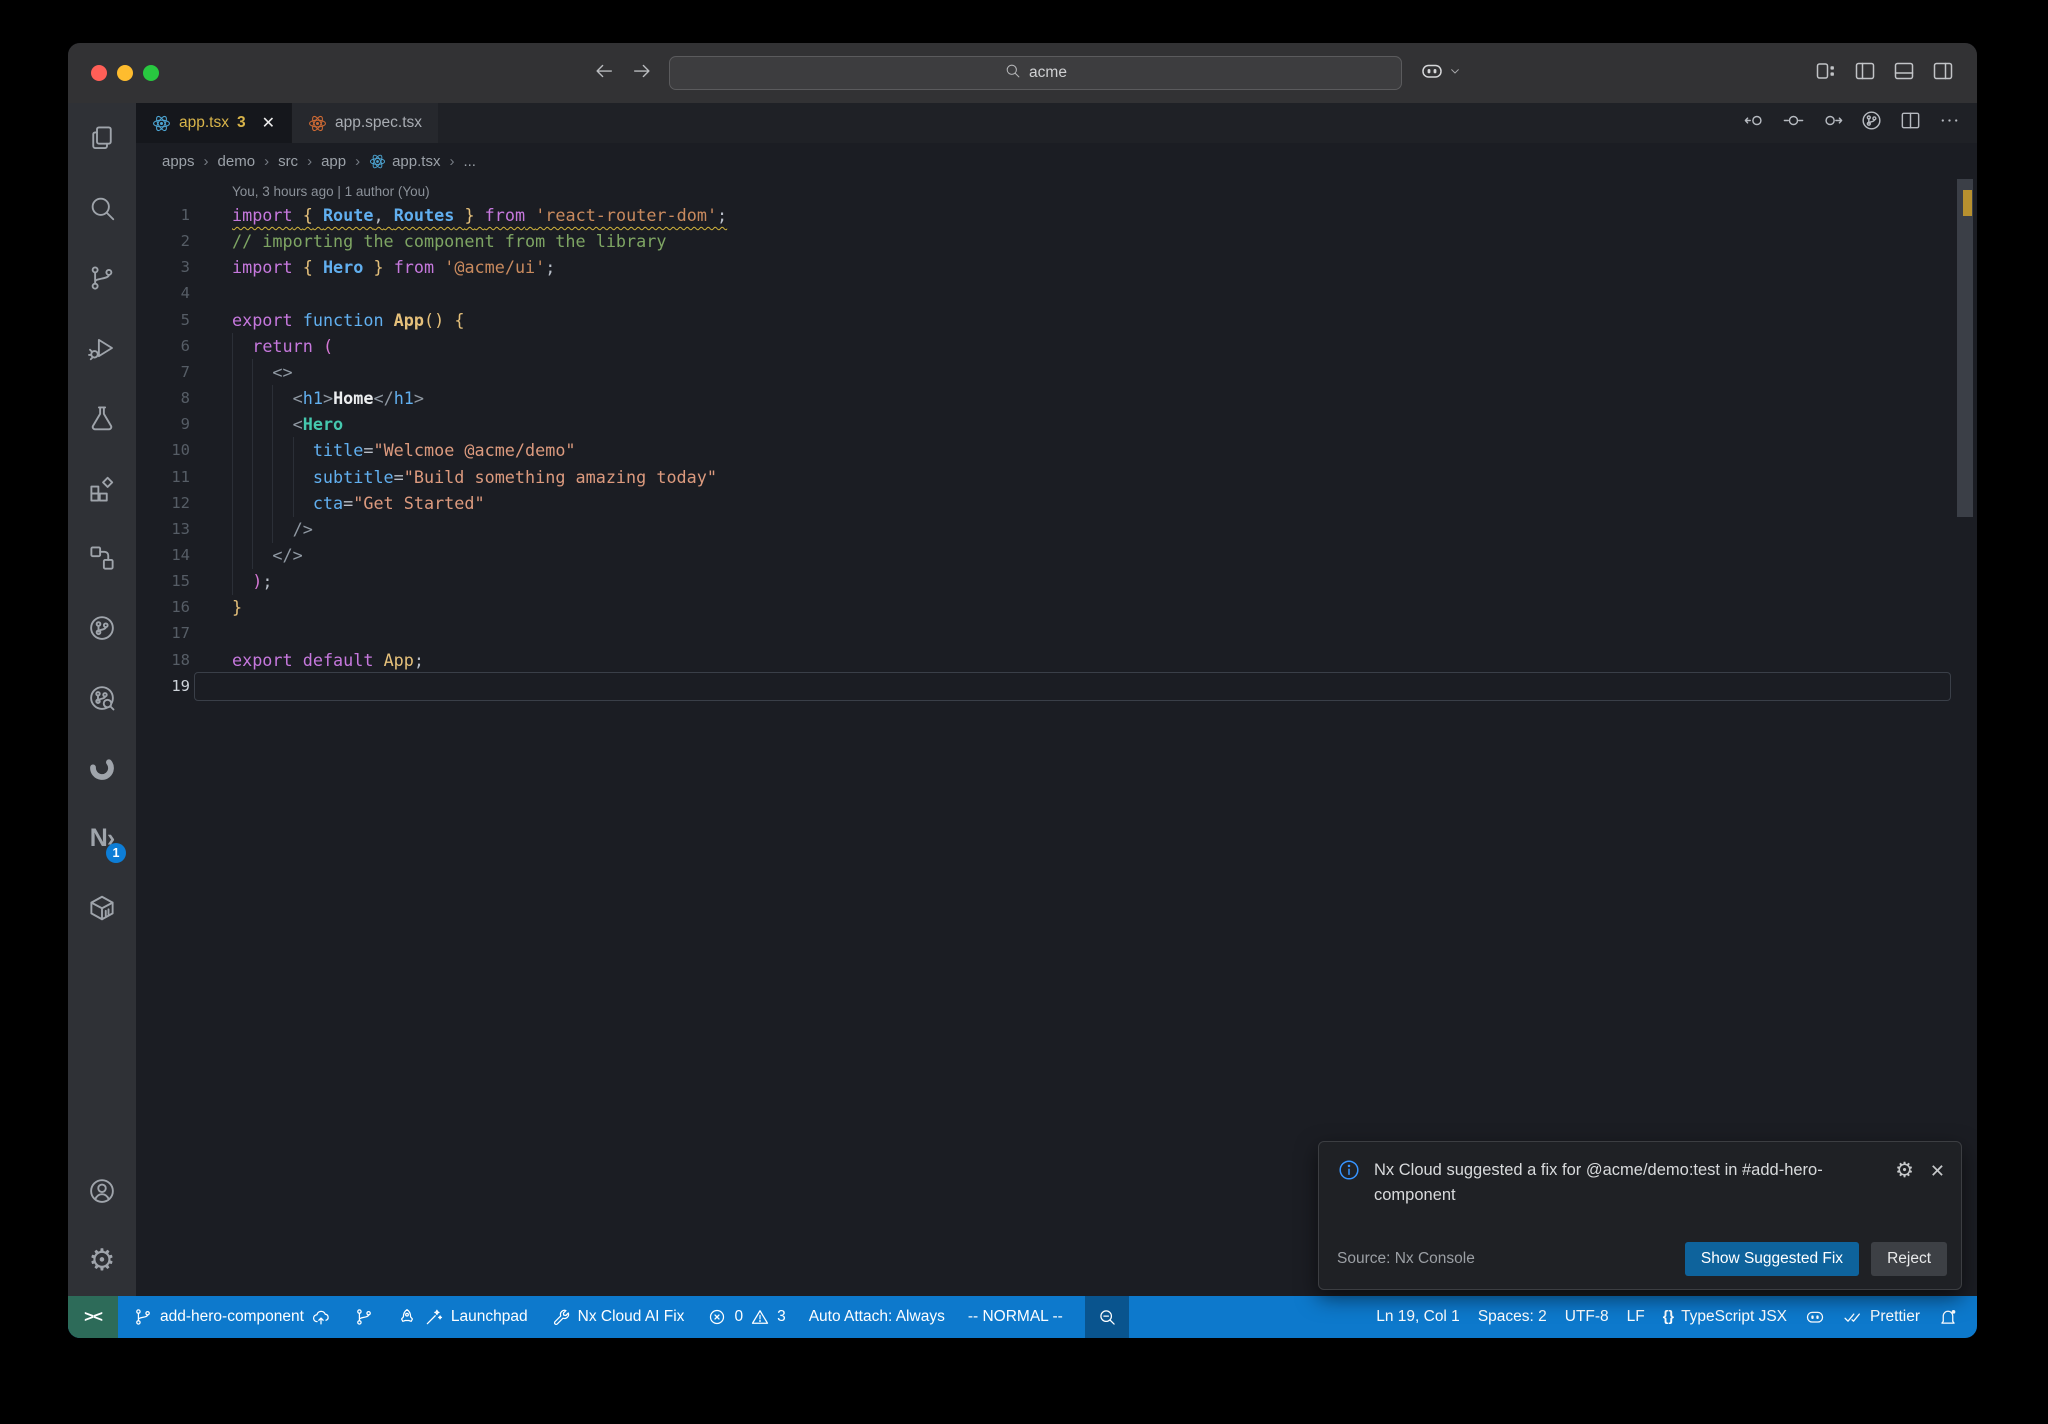 This screenshot has height=1424, width=2048. Describe the element at coordinates (102, 838) in the screenshot. I see `activity-item-nx-console: N› 1` at that location.